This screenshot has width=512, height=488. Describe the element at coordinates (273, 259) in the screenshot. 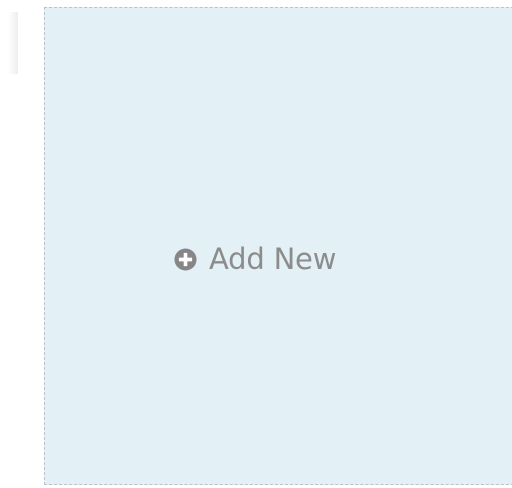

I see `add-new-label: Add New` at that location.